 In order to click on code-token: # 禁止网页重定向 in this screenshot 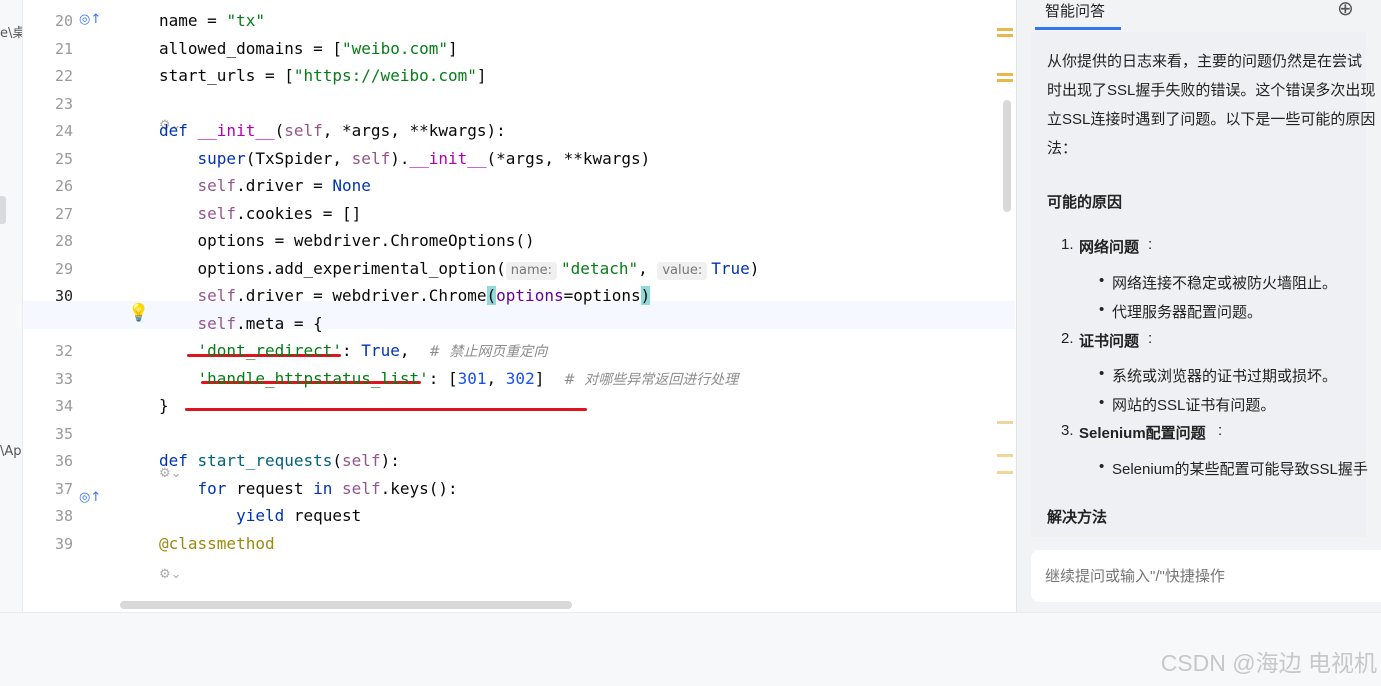, I will do `click(488, 352)`.